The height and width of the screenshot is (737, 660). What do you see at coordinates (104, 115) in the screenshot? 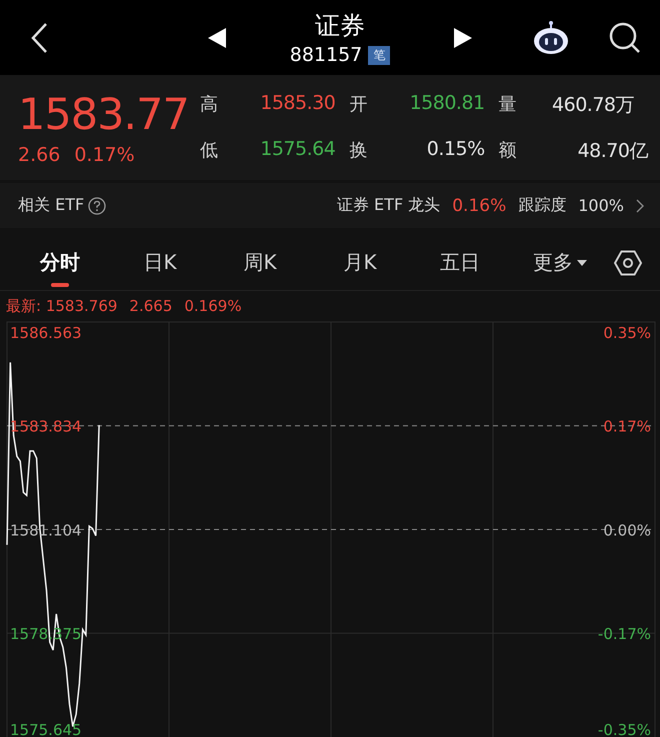
I see `current-price: 1583.77` at bounding box center [104, 115].